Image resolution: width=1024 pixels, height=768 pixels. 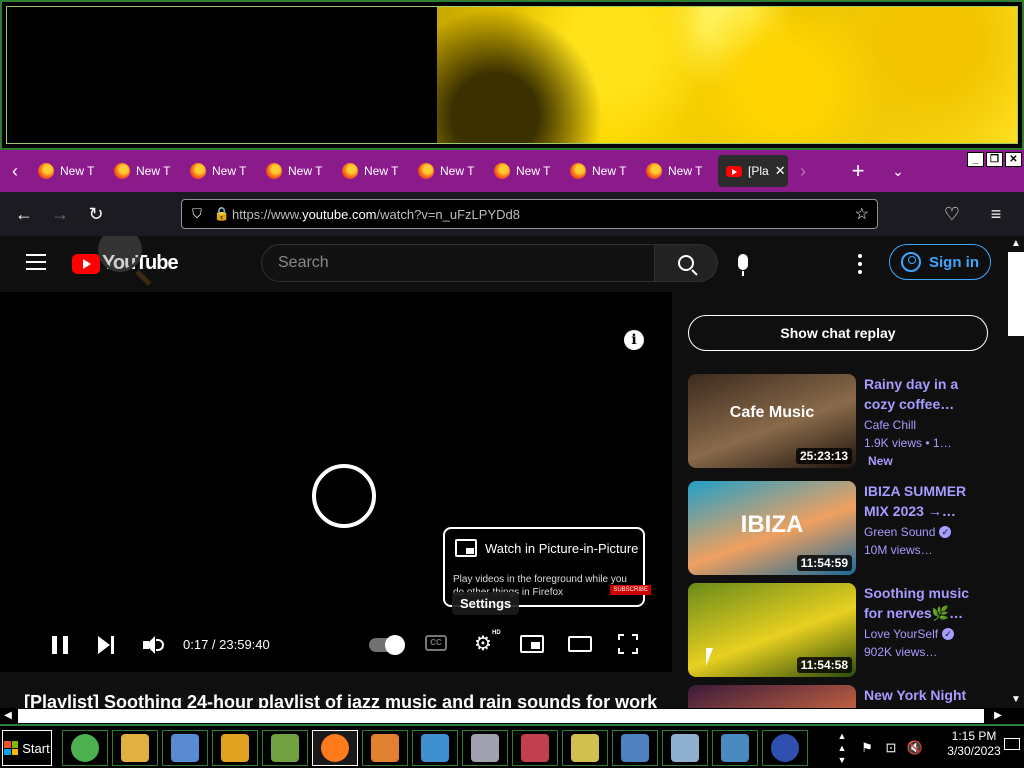 I want to click on channel-name: Green Sound ✓, so click(x=908, y=532).